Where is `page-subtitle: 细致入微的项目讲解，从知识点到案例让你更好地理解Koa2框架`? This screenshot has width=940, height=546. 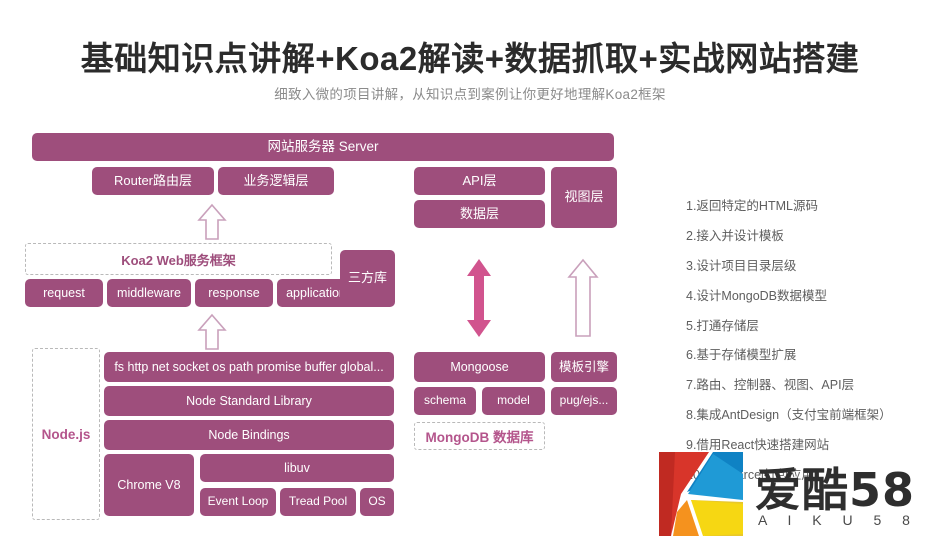 page-subtitle: 细致入微的项目讲解，从知识点到案例让你更好地理解Koa2框架 is located at coordinates (470, 94).